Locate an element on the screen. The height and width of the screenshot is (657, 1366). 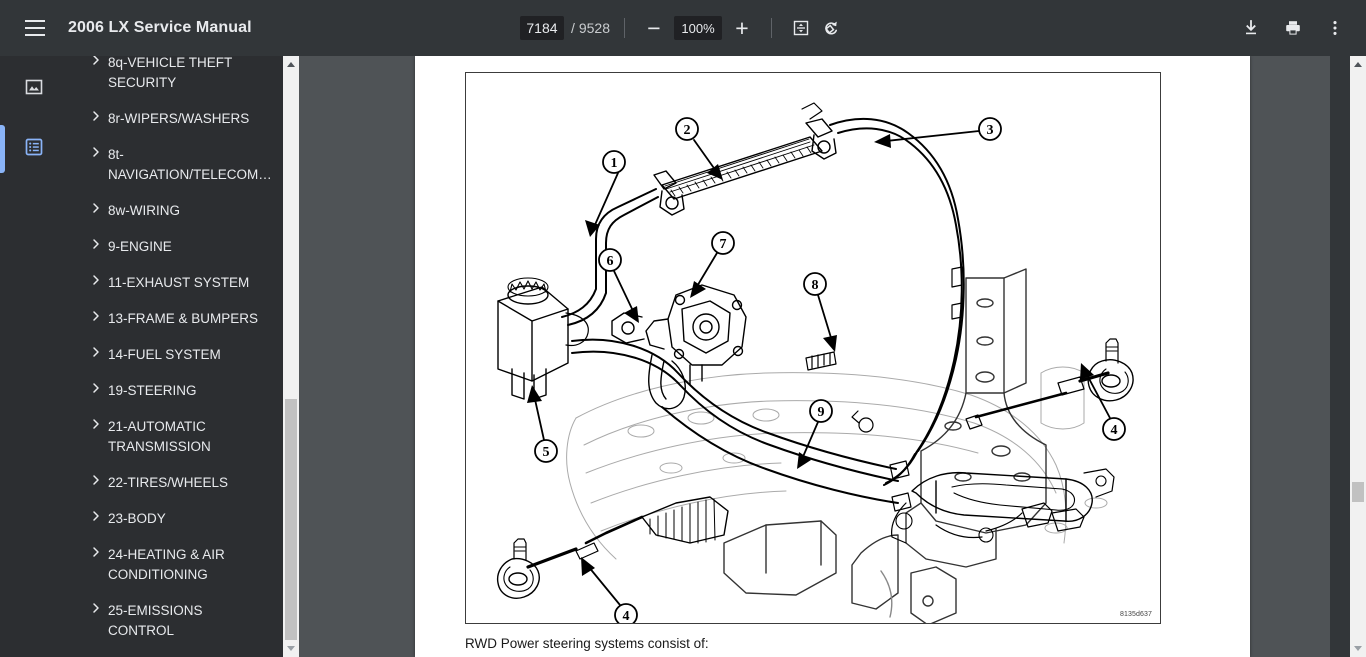
outline-item: 11-EXHAUST SYSTEM is located at coordinates (175, 283).